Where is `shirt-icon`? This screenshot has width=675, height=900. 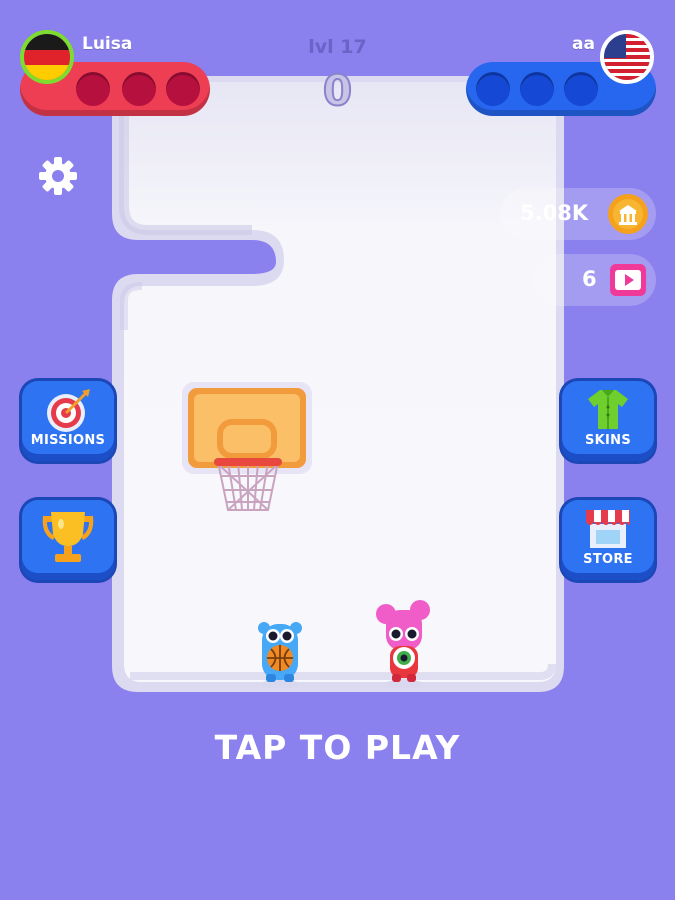 shirt-icon is located at coordinates (608, 409).